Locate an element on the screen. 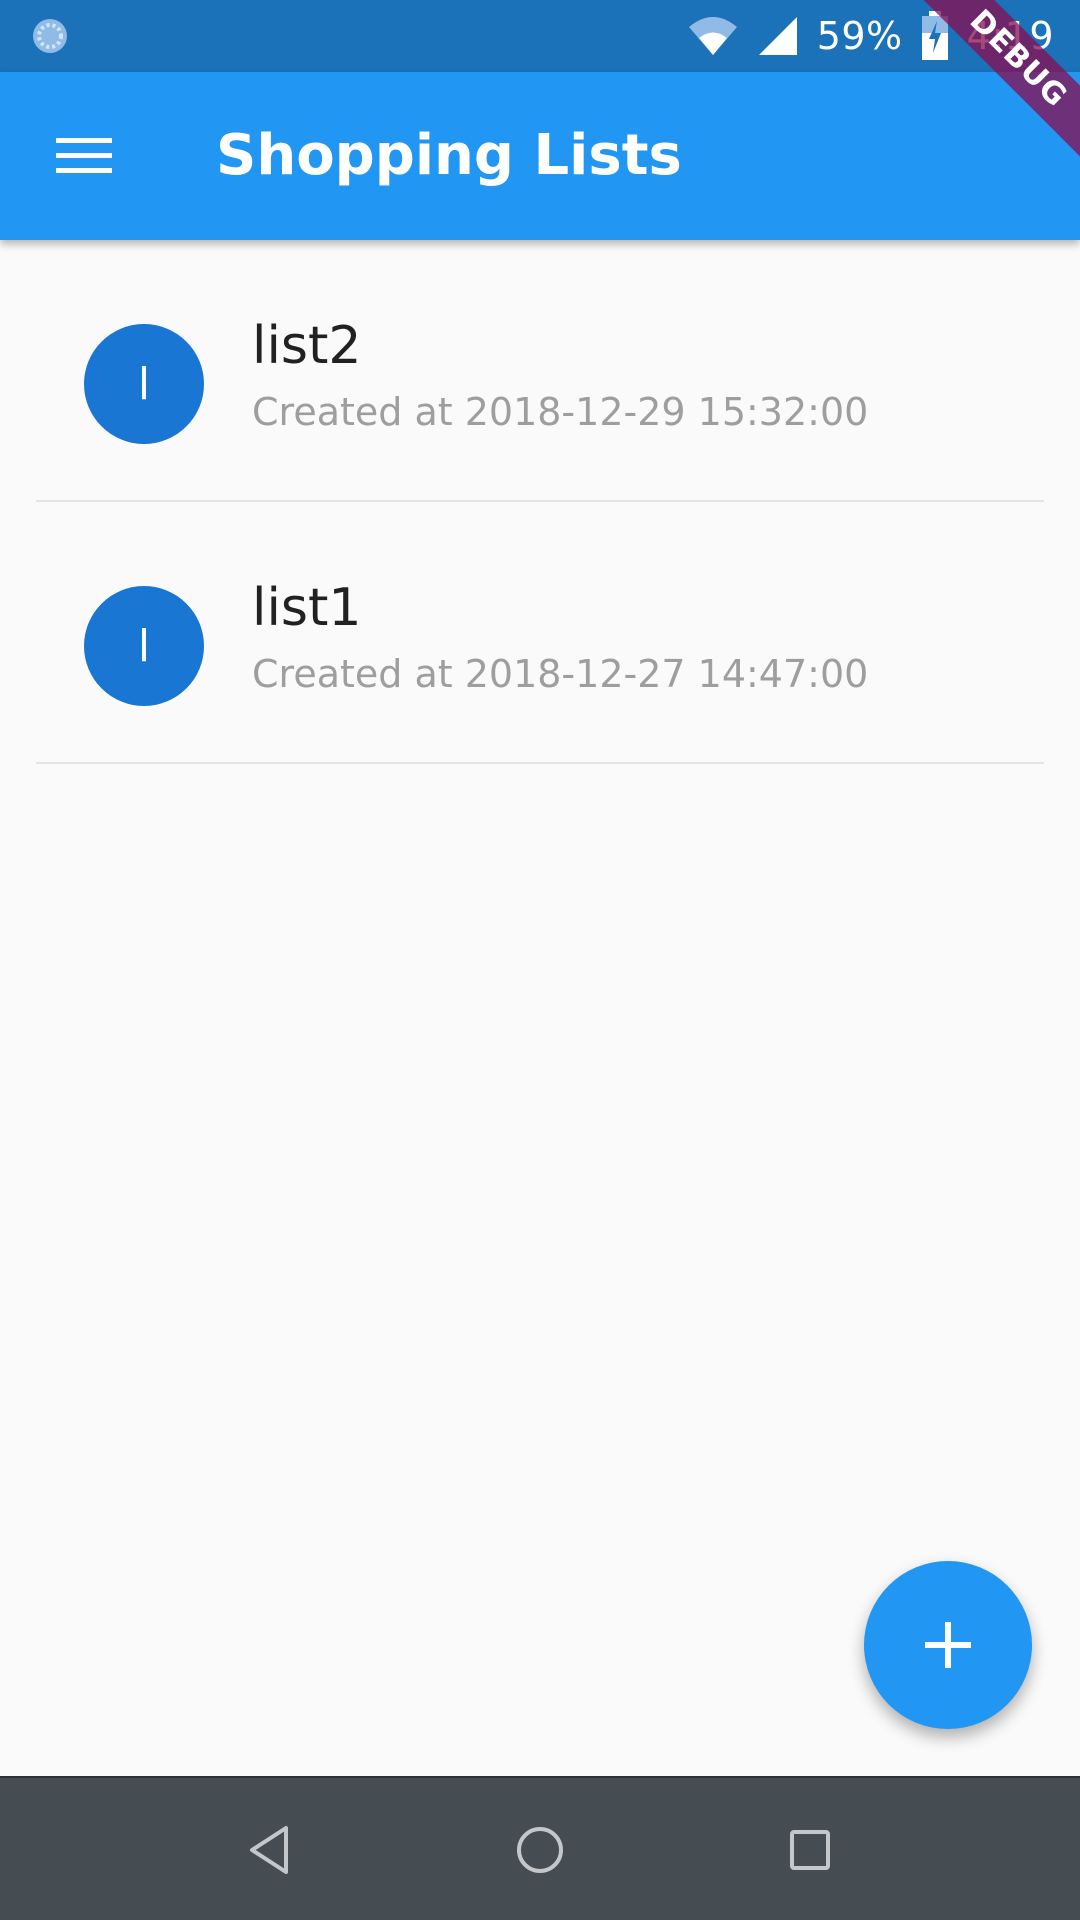 This screenshot has height=1920, width=1080. recents-icon is located at coordinates (810, 1850).